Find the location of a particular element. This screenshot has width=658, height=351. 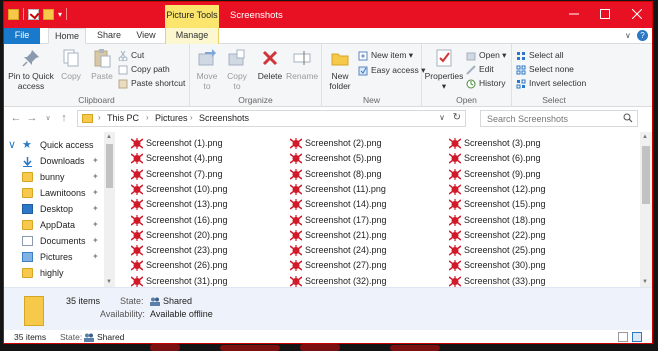

sidebar-item-label: bunny is located at coordinates (52, 177).